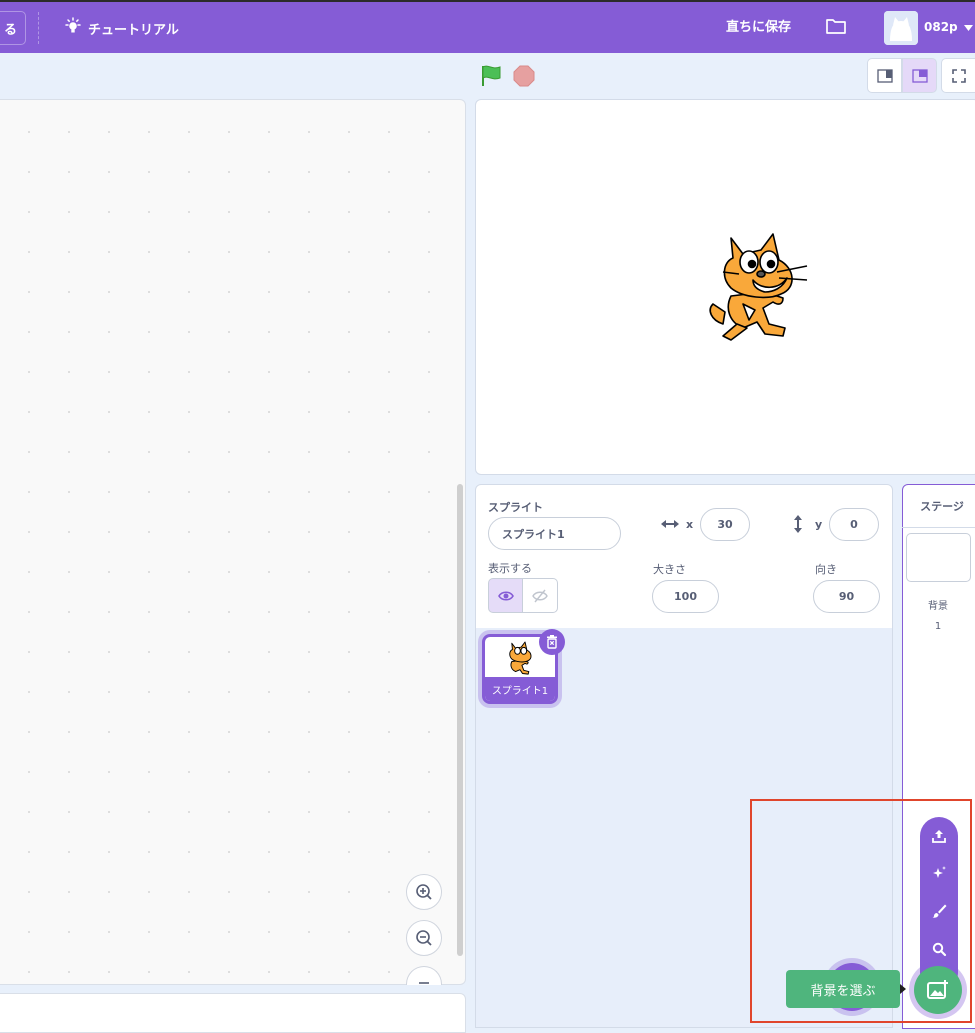 The width and height of the screenshot is (975, 1033). Describe the element at coordinates (836, 26) in the screenshot. I see `my-stuff-folder-icon` at that location.